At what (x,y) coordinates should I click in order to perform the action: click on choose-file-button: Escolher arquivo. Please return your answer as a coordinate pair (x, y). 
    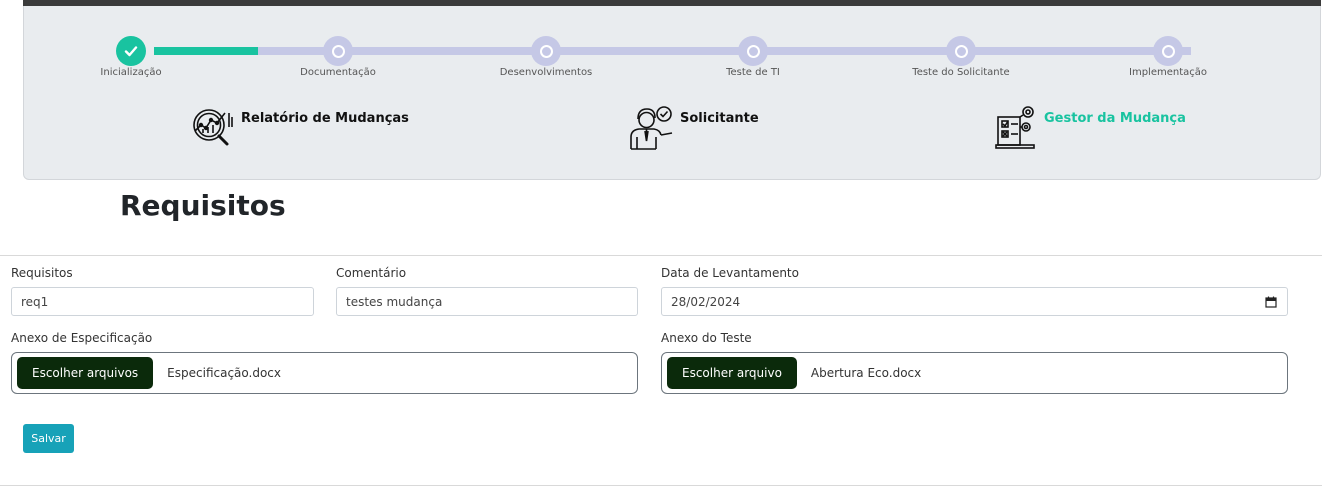
    Looking at the image, I should click on (732, 373).